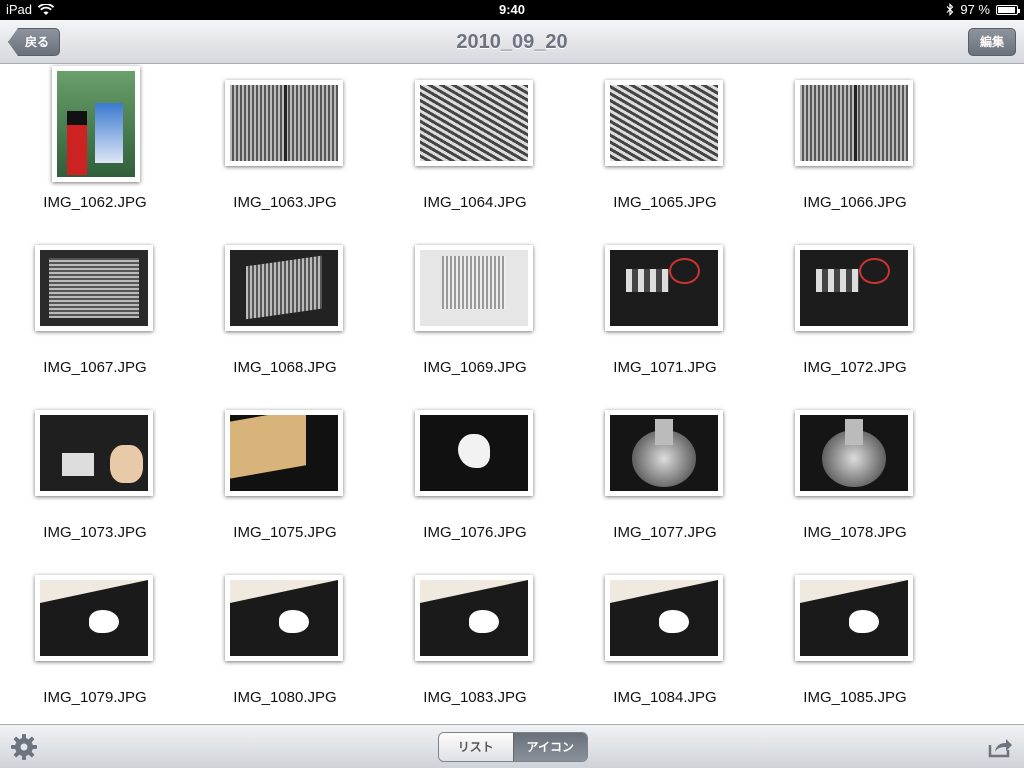  I want to click on back-button: 戻る, so click(34, 42).